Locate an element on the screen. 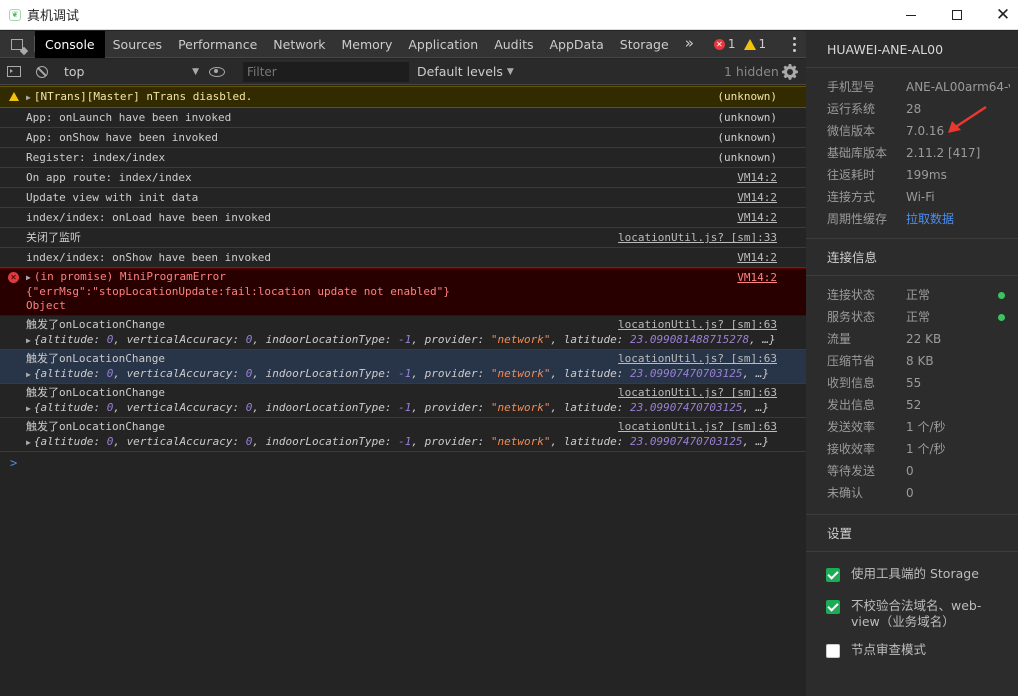  tab-console: Console is located at coordinates (70, 44).